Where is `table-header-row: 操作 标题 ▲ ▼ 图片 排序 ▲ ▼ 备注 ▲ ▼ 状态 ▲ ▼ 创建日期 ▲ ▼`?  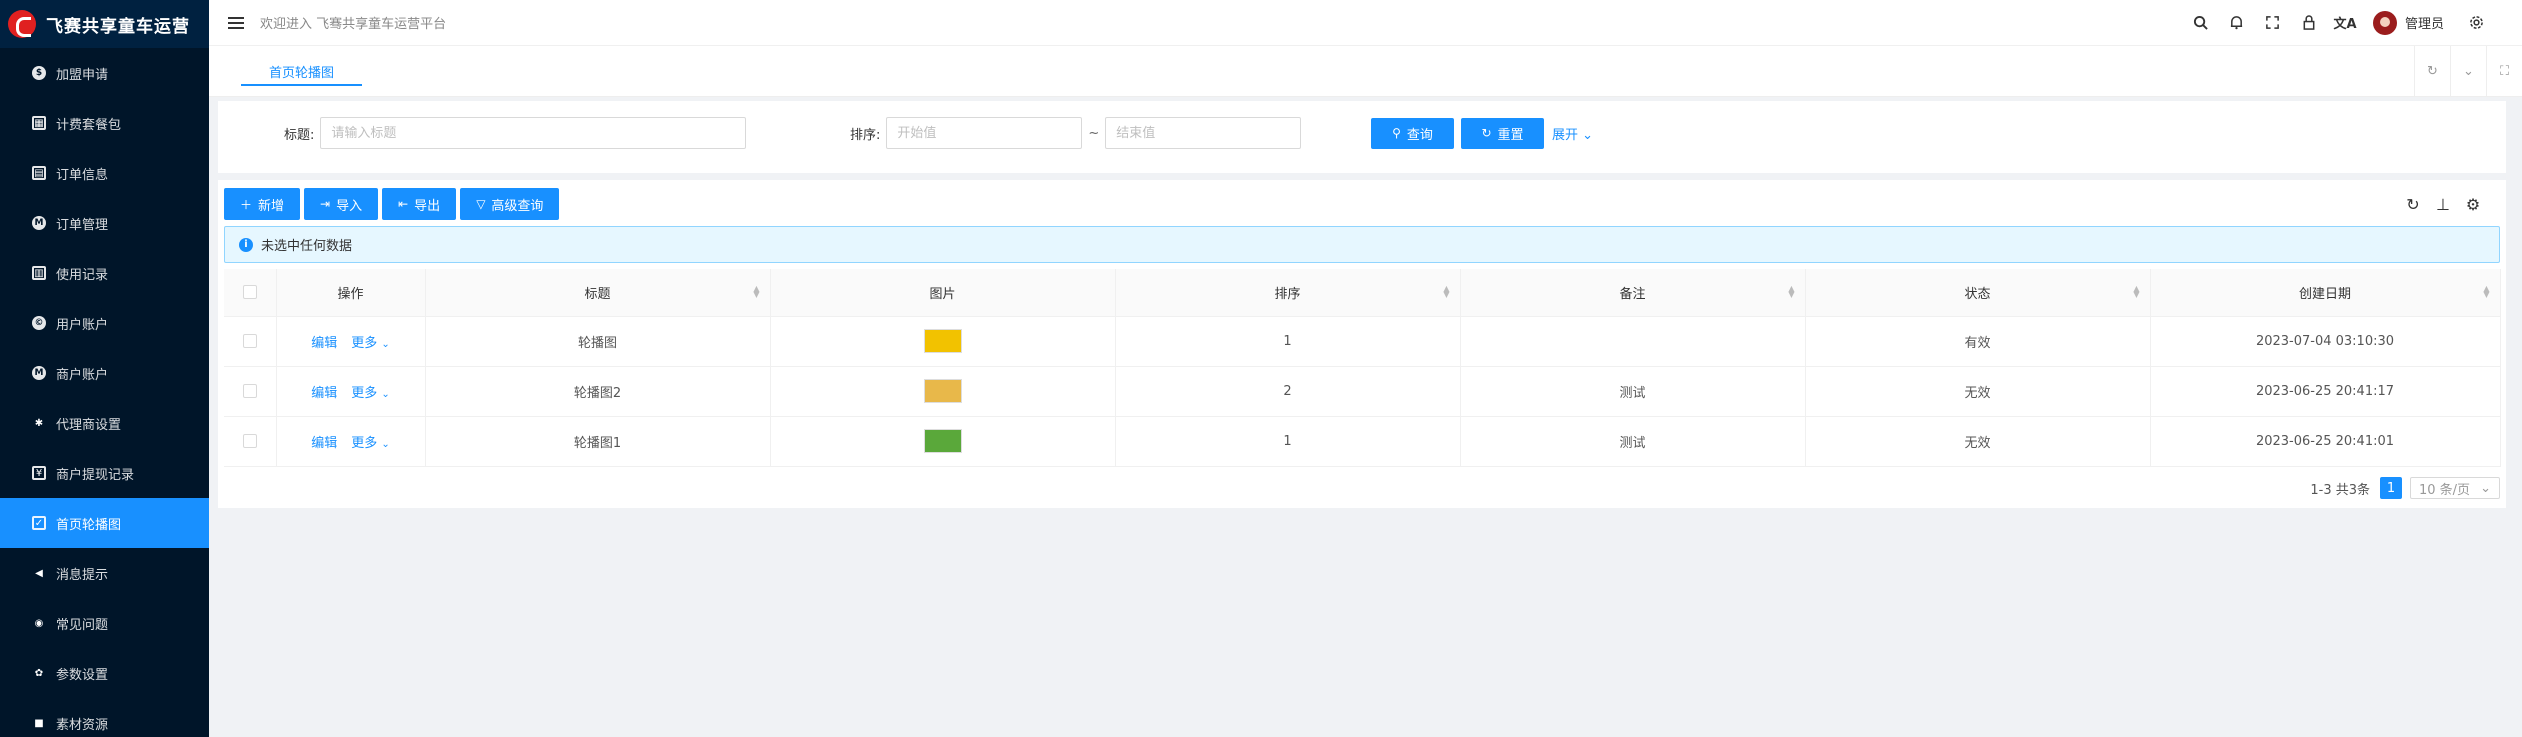
table-header-row: 操作 标题 ▲ ▼ 图片 排序 ▲ ▼ 备注 ▲ ▼ 状态 ▲ ▼ 创建日期 ▲ ▼ is located at coordinates (1362, 293).